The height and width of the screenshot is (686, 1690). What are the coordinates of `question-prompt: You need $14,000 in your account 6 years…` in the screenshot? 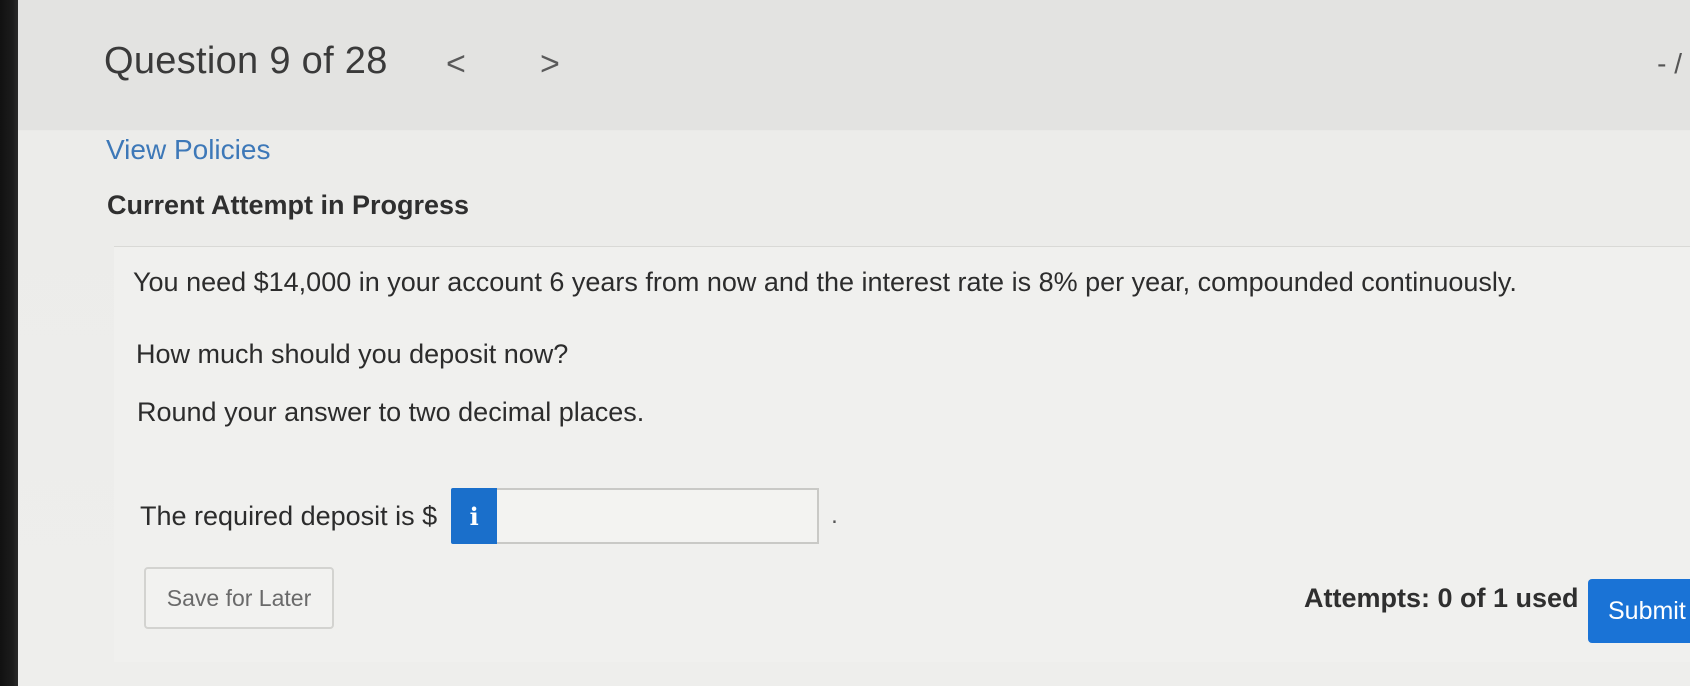 It's located at (825, 282).